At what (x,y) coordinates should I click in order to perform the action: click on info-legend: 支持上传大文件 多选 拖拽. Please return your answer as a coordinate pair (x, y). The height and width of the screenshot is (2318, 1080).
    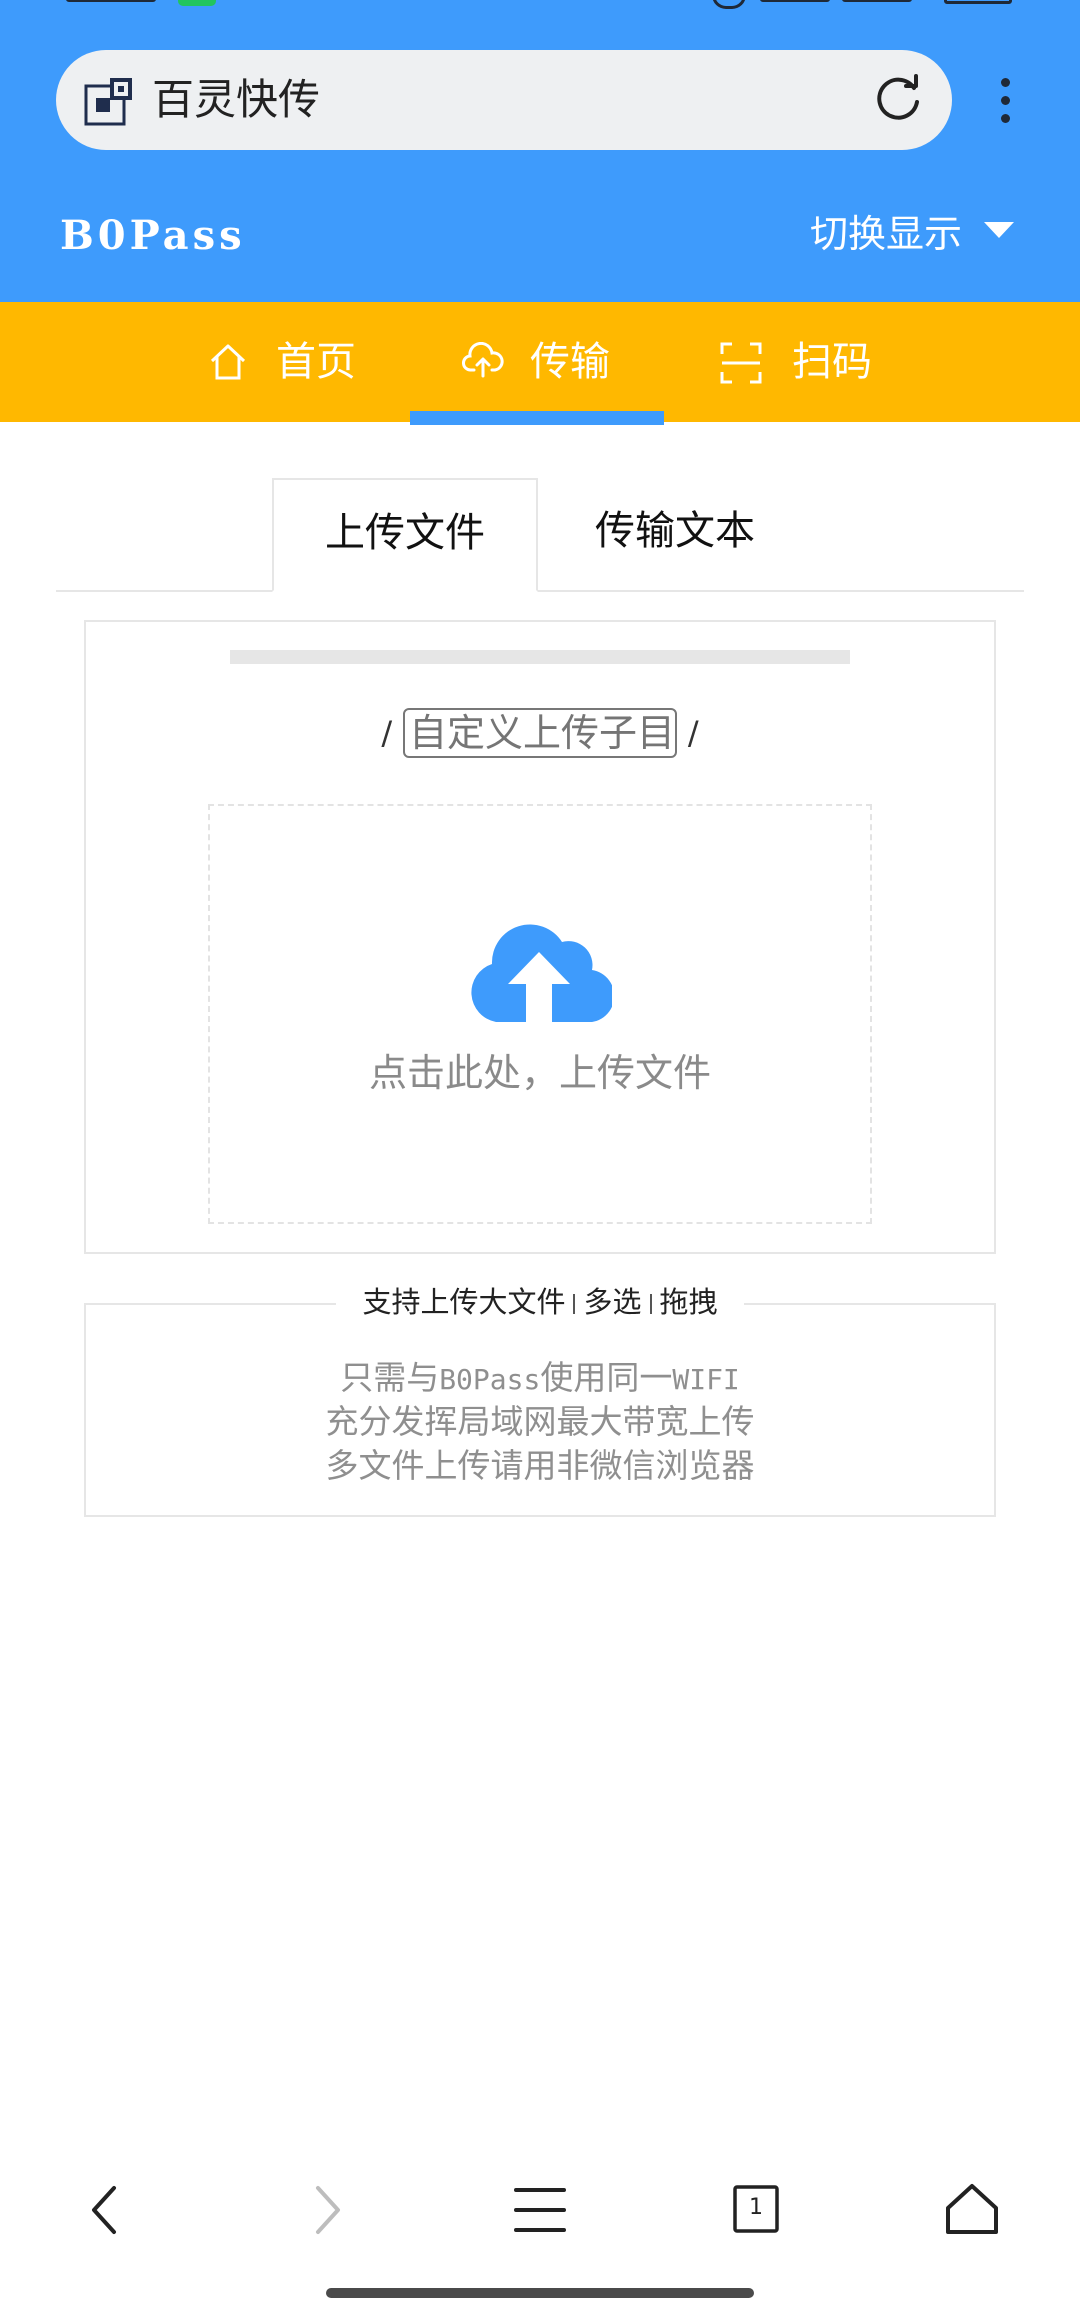
    Looking at the image, I should click on (540, 1302).